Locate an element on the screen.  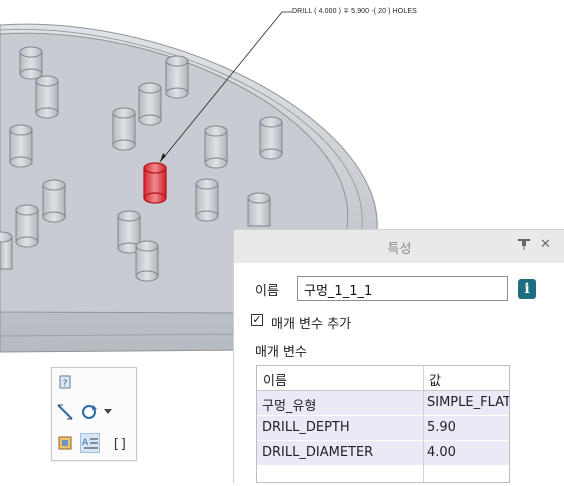
param-name: 구멍_유형 is located at coordinates (289, 406).